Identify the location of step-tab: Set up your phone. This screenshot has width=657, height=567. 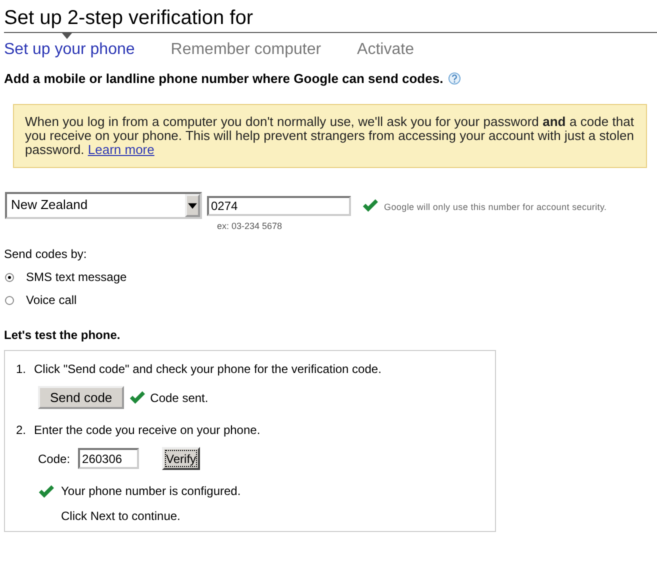
(69, 46).